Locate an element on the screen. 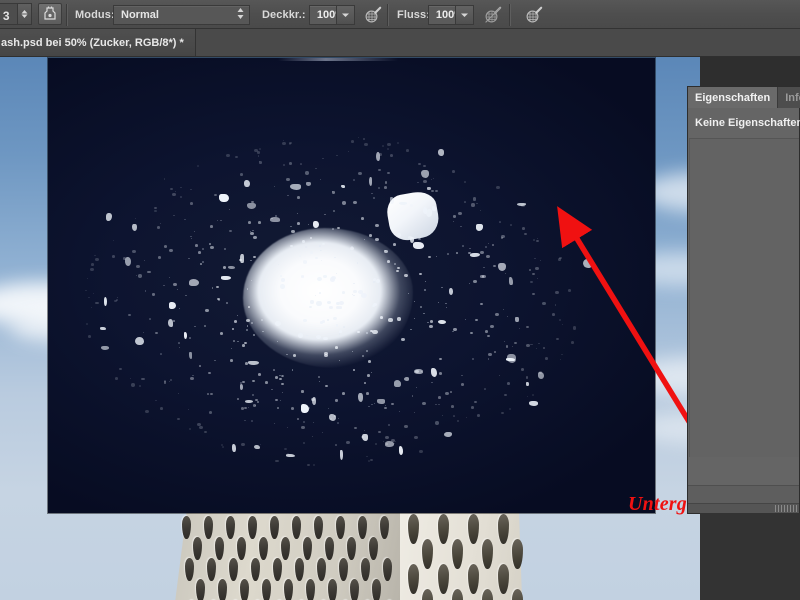  blend-mode-value: Normal is located at coordinates (140, 15).